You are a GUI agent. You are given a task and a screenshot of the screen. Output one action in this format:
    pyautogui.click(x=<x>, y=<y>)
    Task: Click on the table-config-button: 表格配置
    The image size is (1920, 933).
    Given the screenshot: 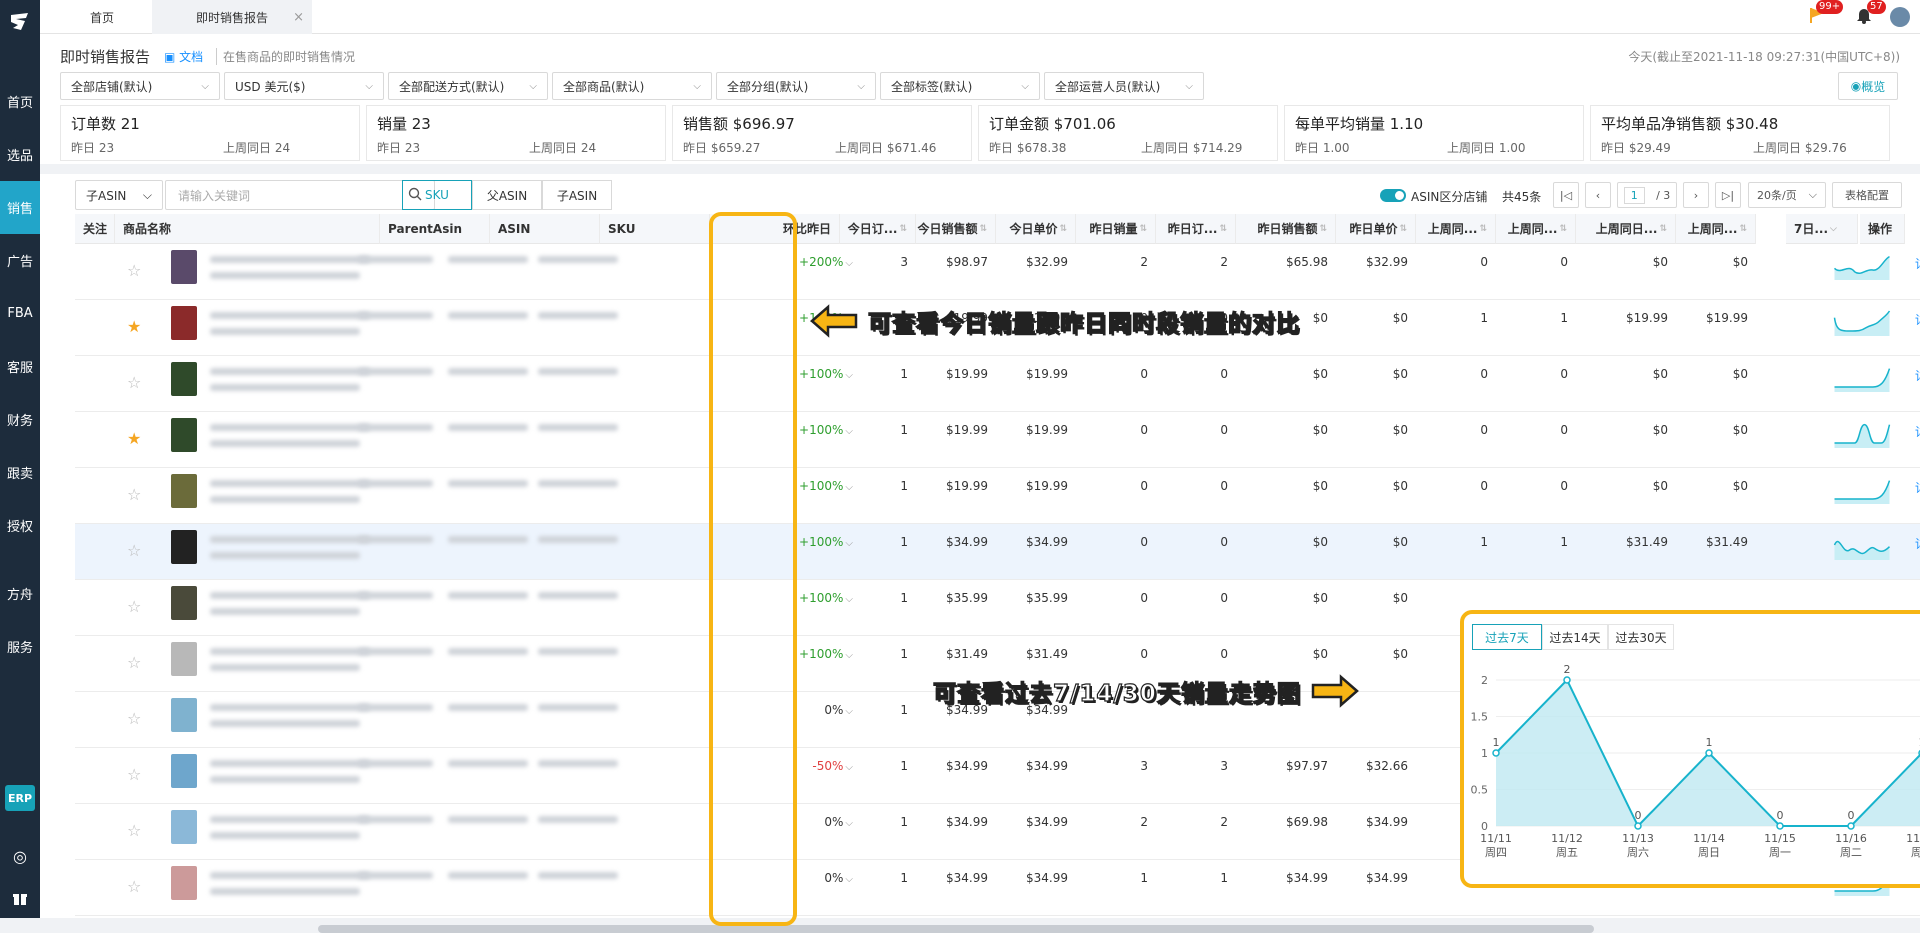 What is the action you would take?
    pyautogui.click(x=1867, y=195)
    